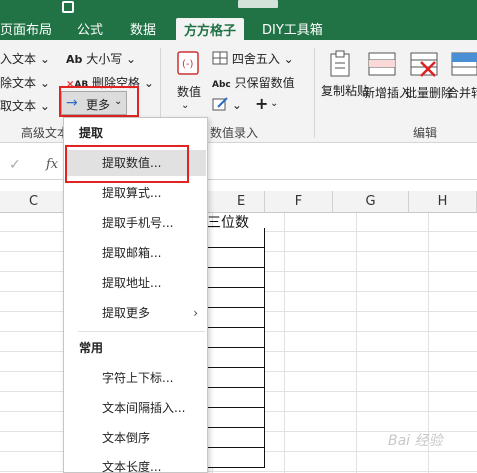  Describe the element at coordinates (101, 58) in the screenshot. I see `case-button: Ab 大小写 ⌄` at that location.